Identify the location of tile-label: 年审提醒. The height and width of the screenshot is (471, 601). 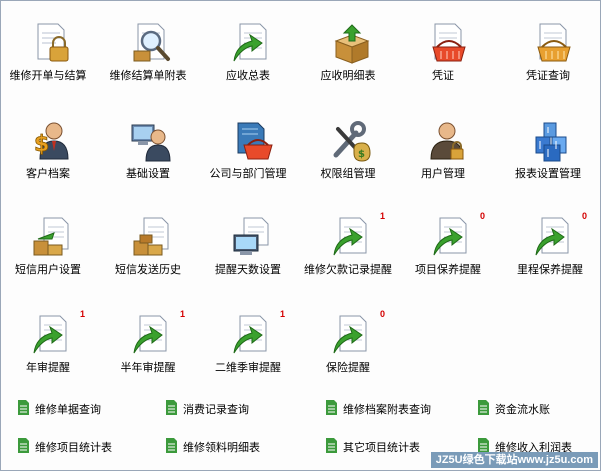
(48, 368).